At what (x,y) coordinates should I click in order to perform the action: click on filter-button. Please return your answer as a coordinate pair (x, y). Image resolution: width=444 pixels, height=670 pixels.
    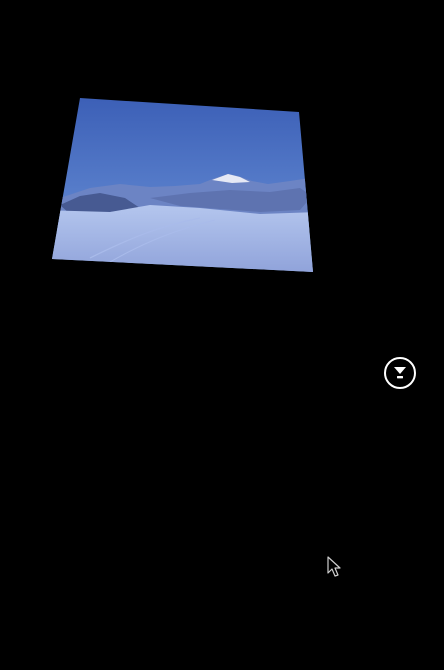
    Looking at the image, I should click on (400, 373).